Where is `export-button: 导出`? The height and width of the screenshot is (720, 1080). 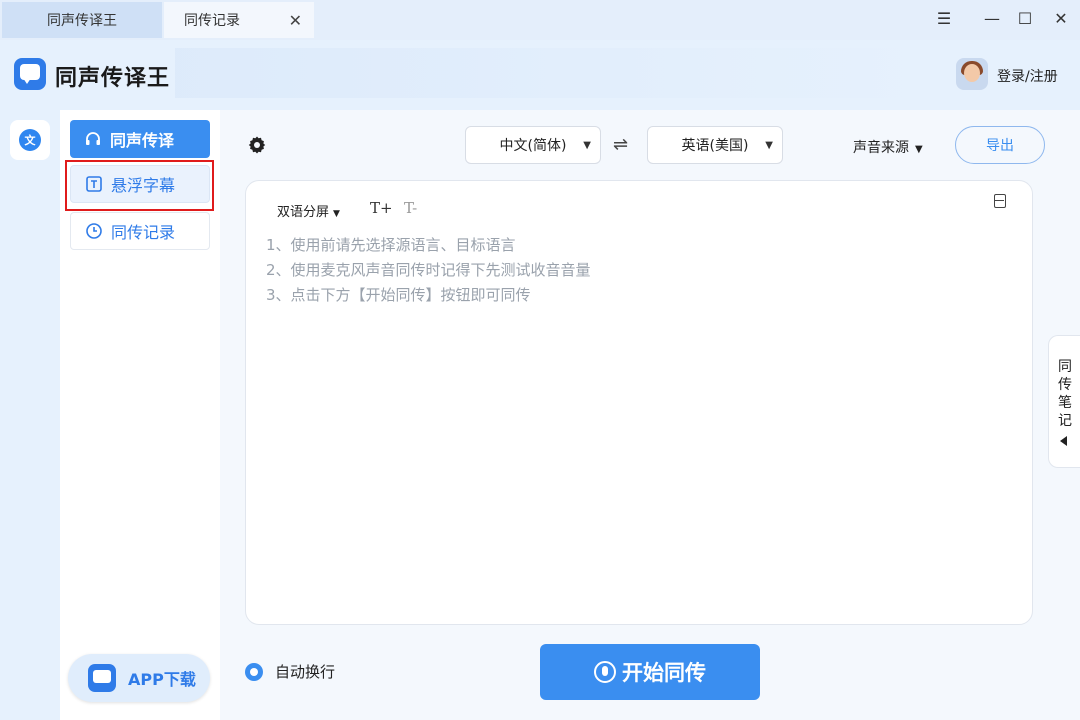
export-button: 导出 is located at coordinates (1000, 145).